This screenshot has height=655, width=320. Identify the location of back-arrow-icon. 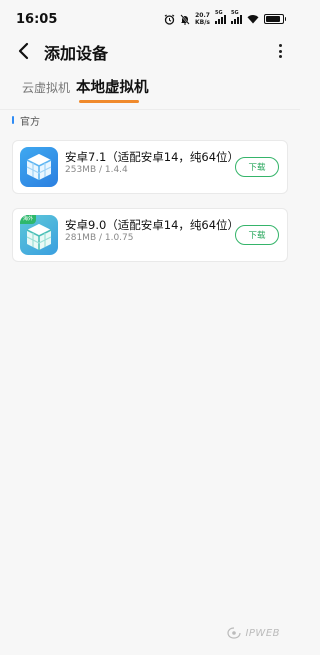
(24, 51).